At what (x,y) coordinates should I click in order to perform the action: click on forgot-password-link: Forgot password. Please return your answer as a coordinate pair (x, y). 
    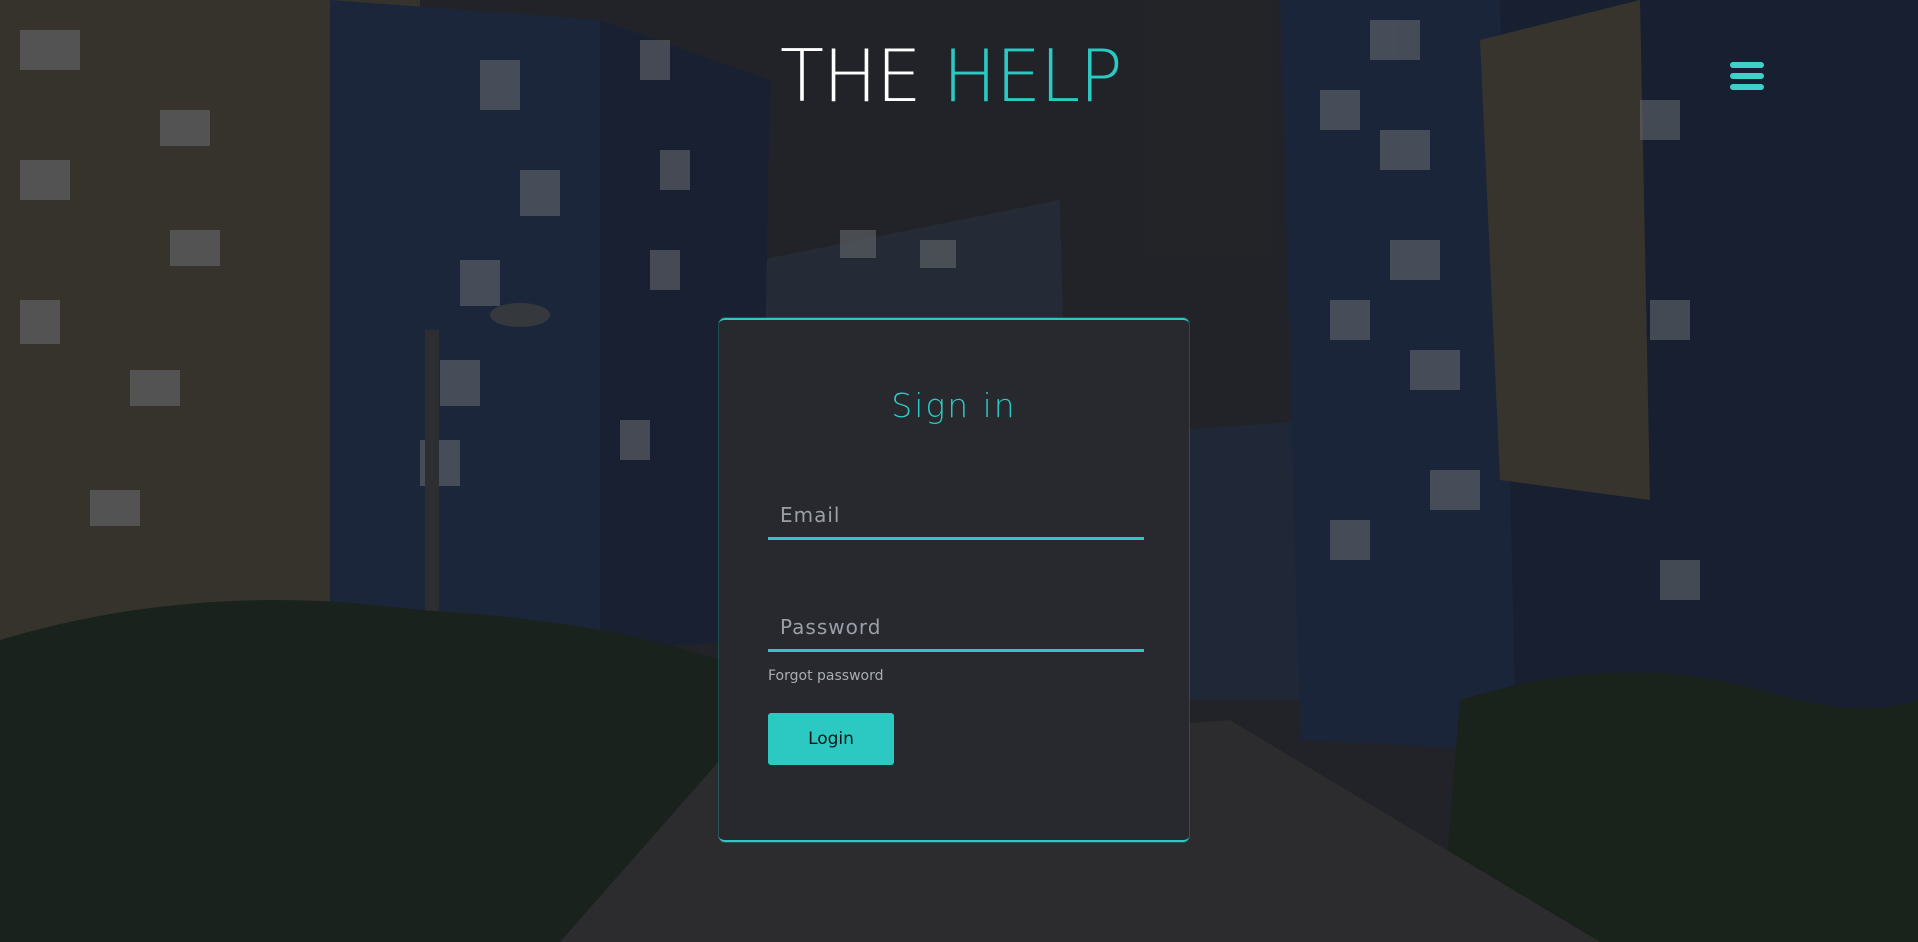
    Looking at the image, I should click on (826, 676).